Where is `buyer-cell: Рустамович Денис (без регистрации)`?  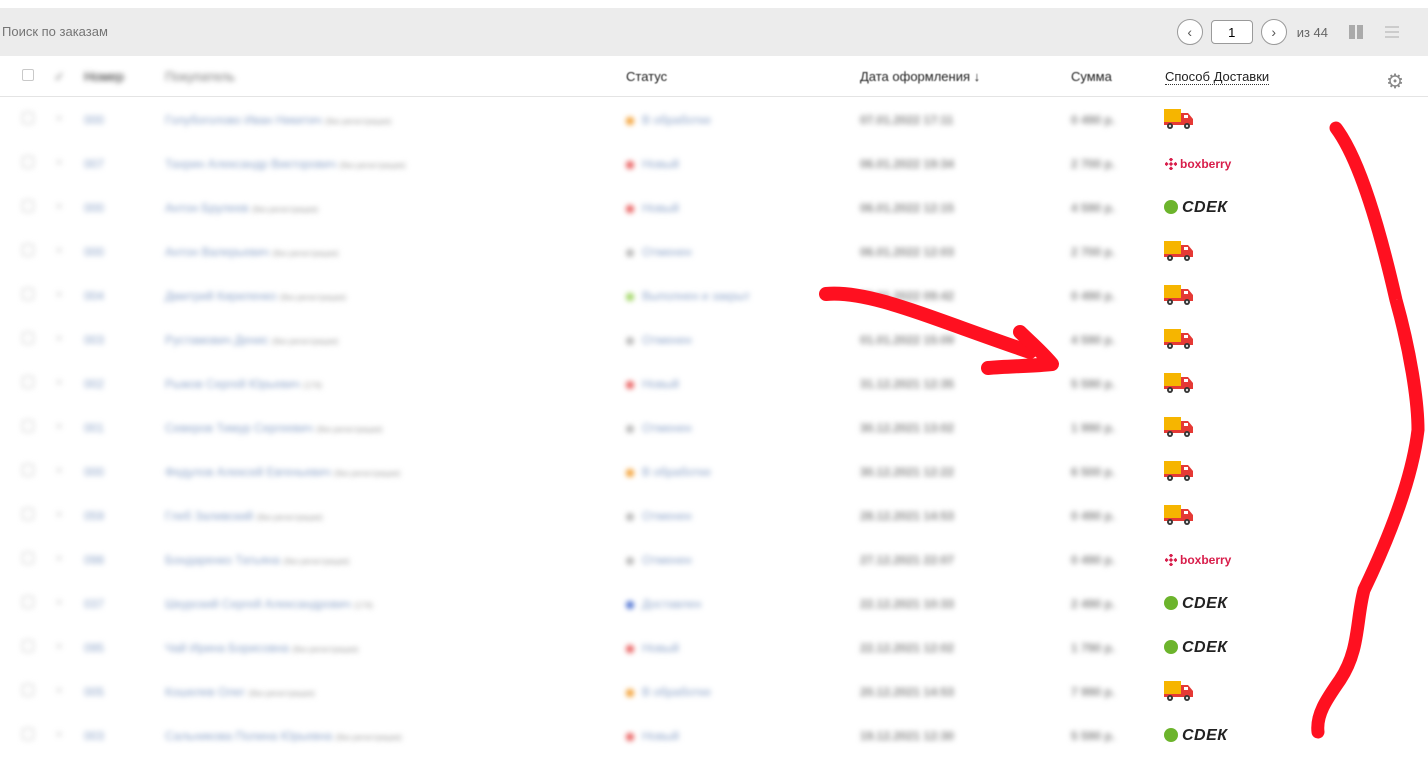
buyer-cell: Рустамович Денис (без регистрации) is located at coordinates (251, 340).